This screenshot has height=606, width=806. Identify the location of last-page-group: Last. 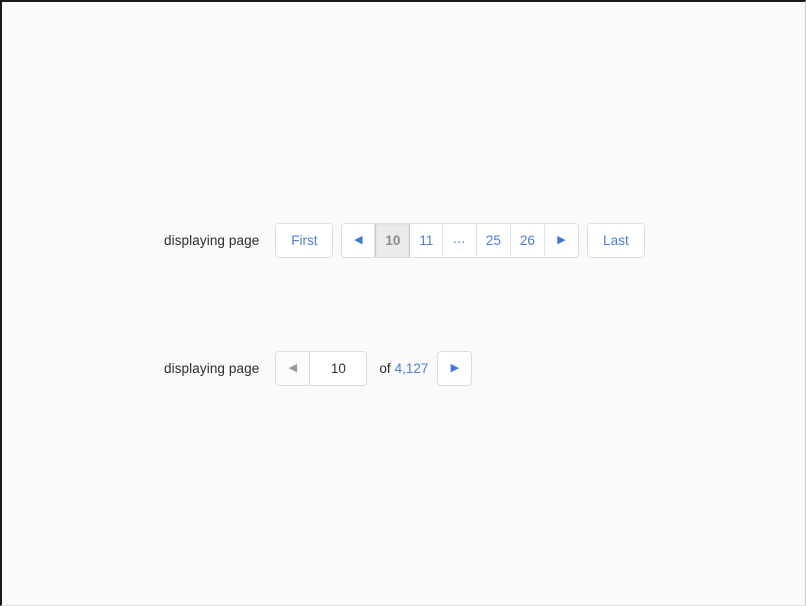
(615, 240).